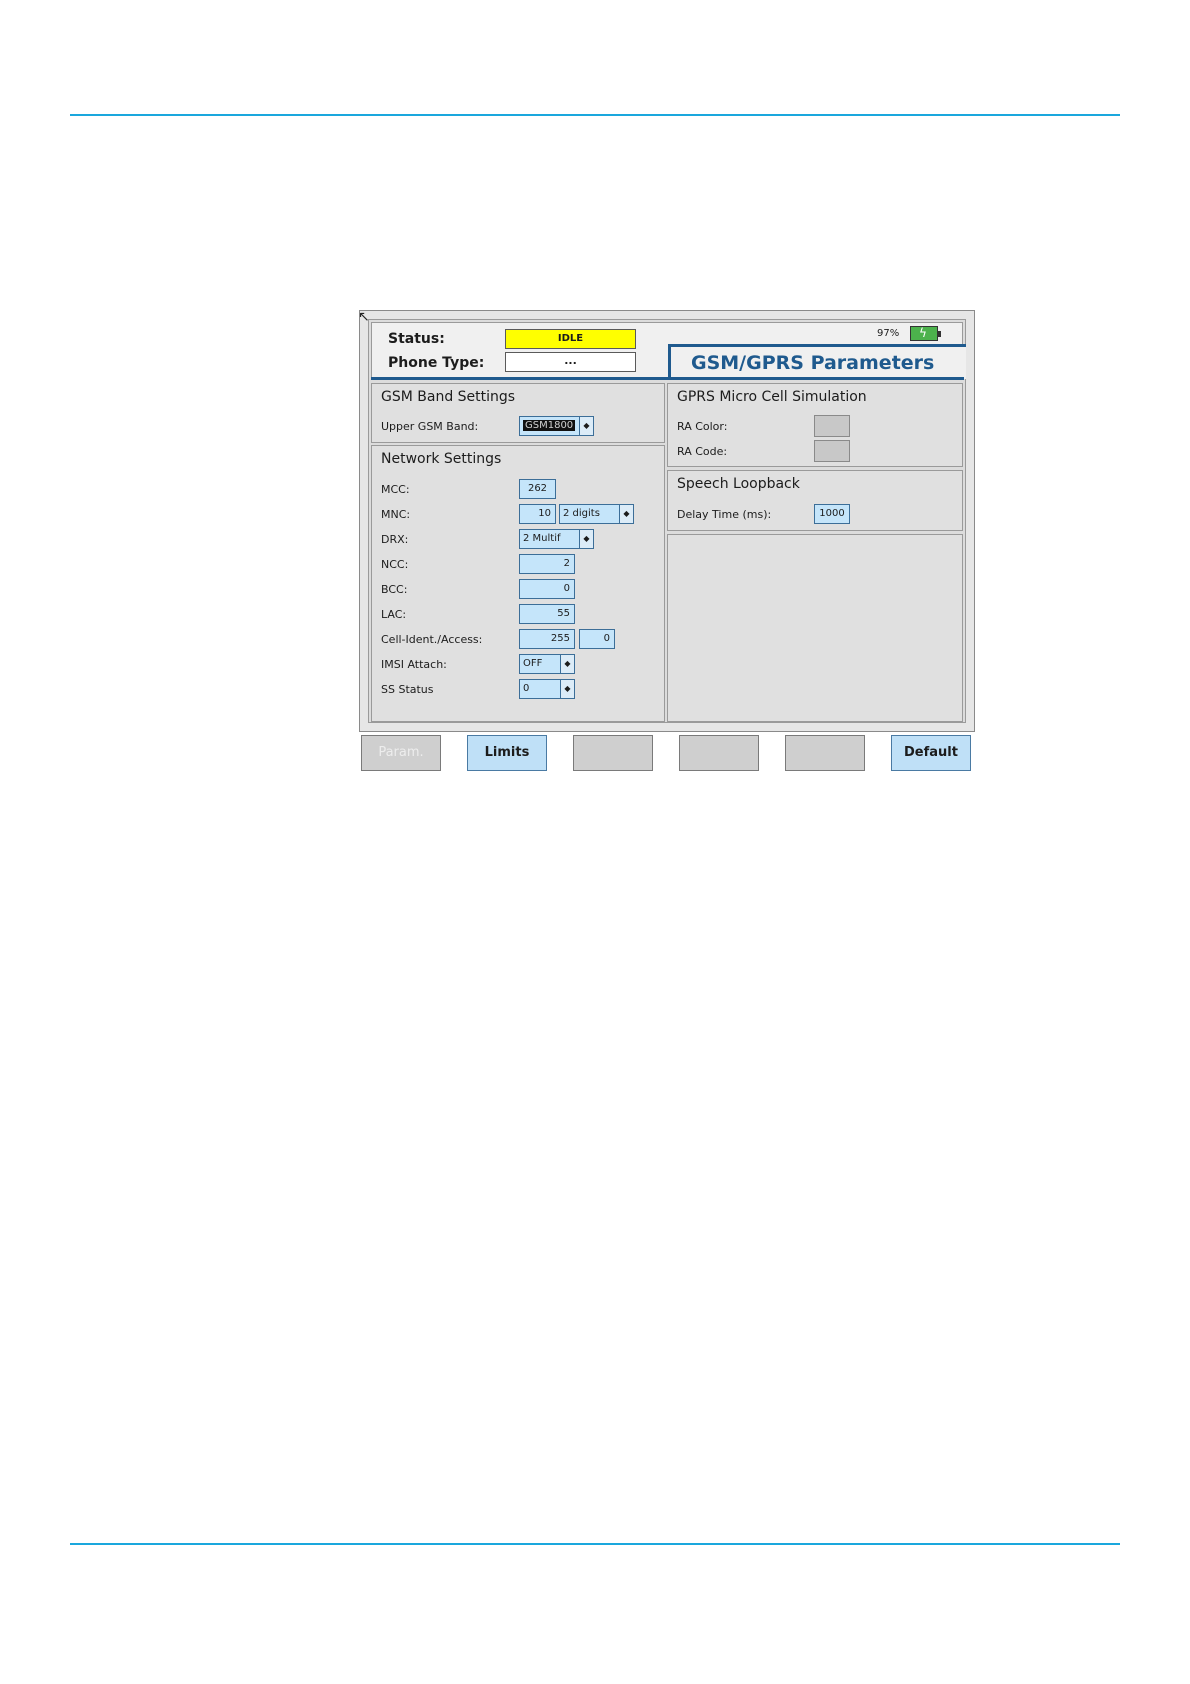  I want to click on empty-panel, so click(815, 628).